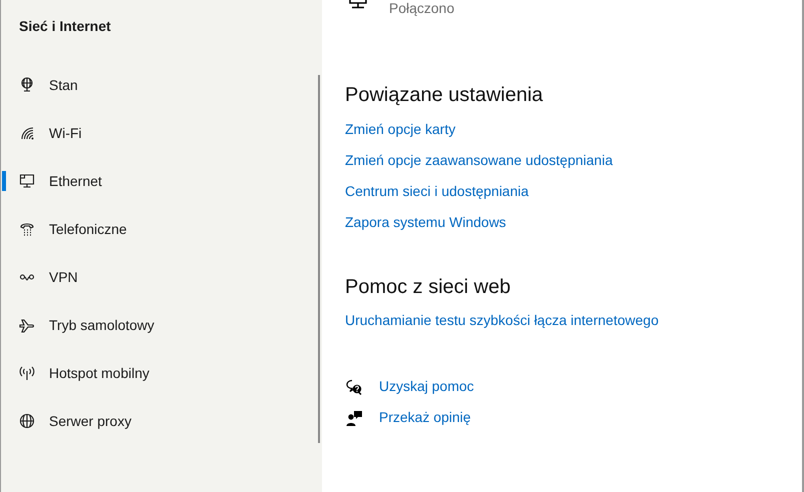 The image size is (804, 492). What do you see at coordinates (65, 26) in the screenshot?
I see `sidebar-title: Sieć i Internet` at bounding box center [65, 26].